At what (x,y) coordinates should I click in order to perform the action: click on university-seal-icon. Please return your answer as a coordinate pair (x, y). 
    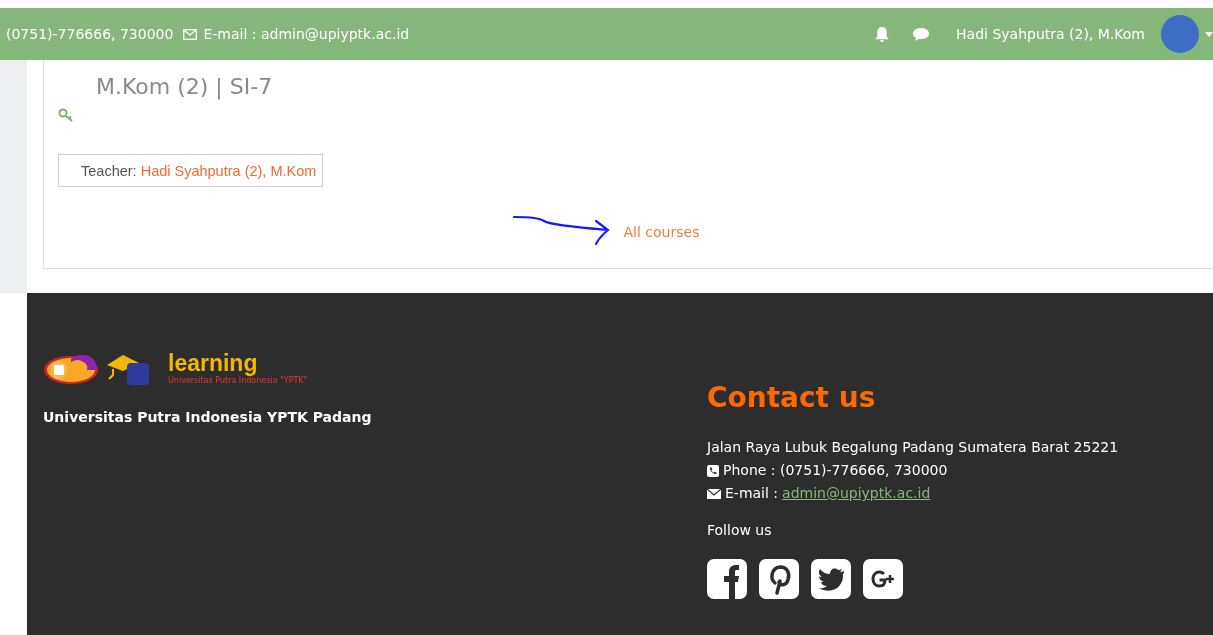
    Looking at the image, I should click on (71, 370).